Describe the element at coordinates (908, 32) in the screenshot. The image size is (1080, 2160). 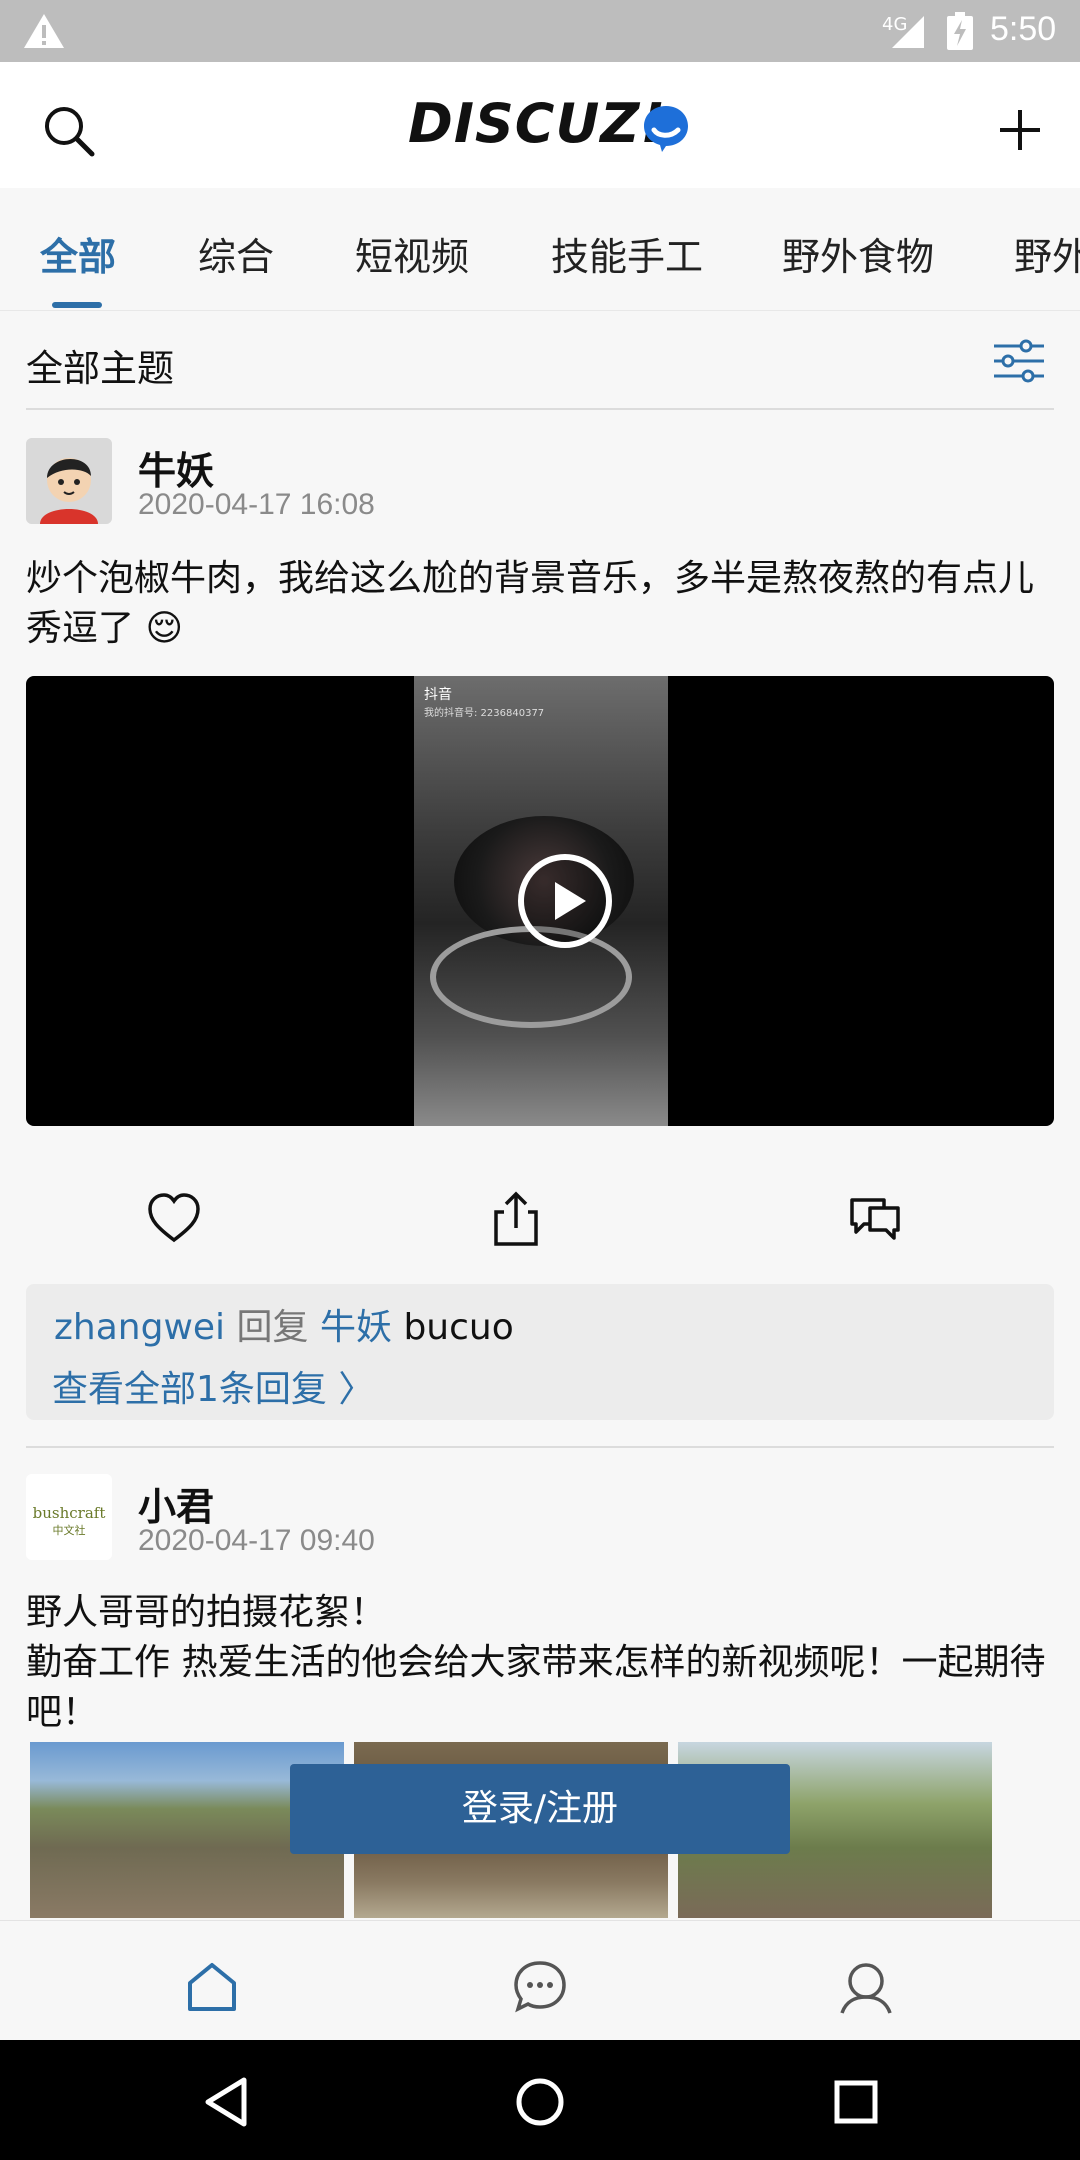
I see `signal-icon` at that location.